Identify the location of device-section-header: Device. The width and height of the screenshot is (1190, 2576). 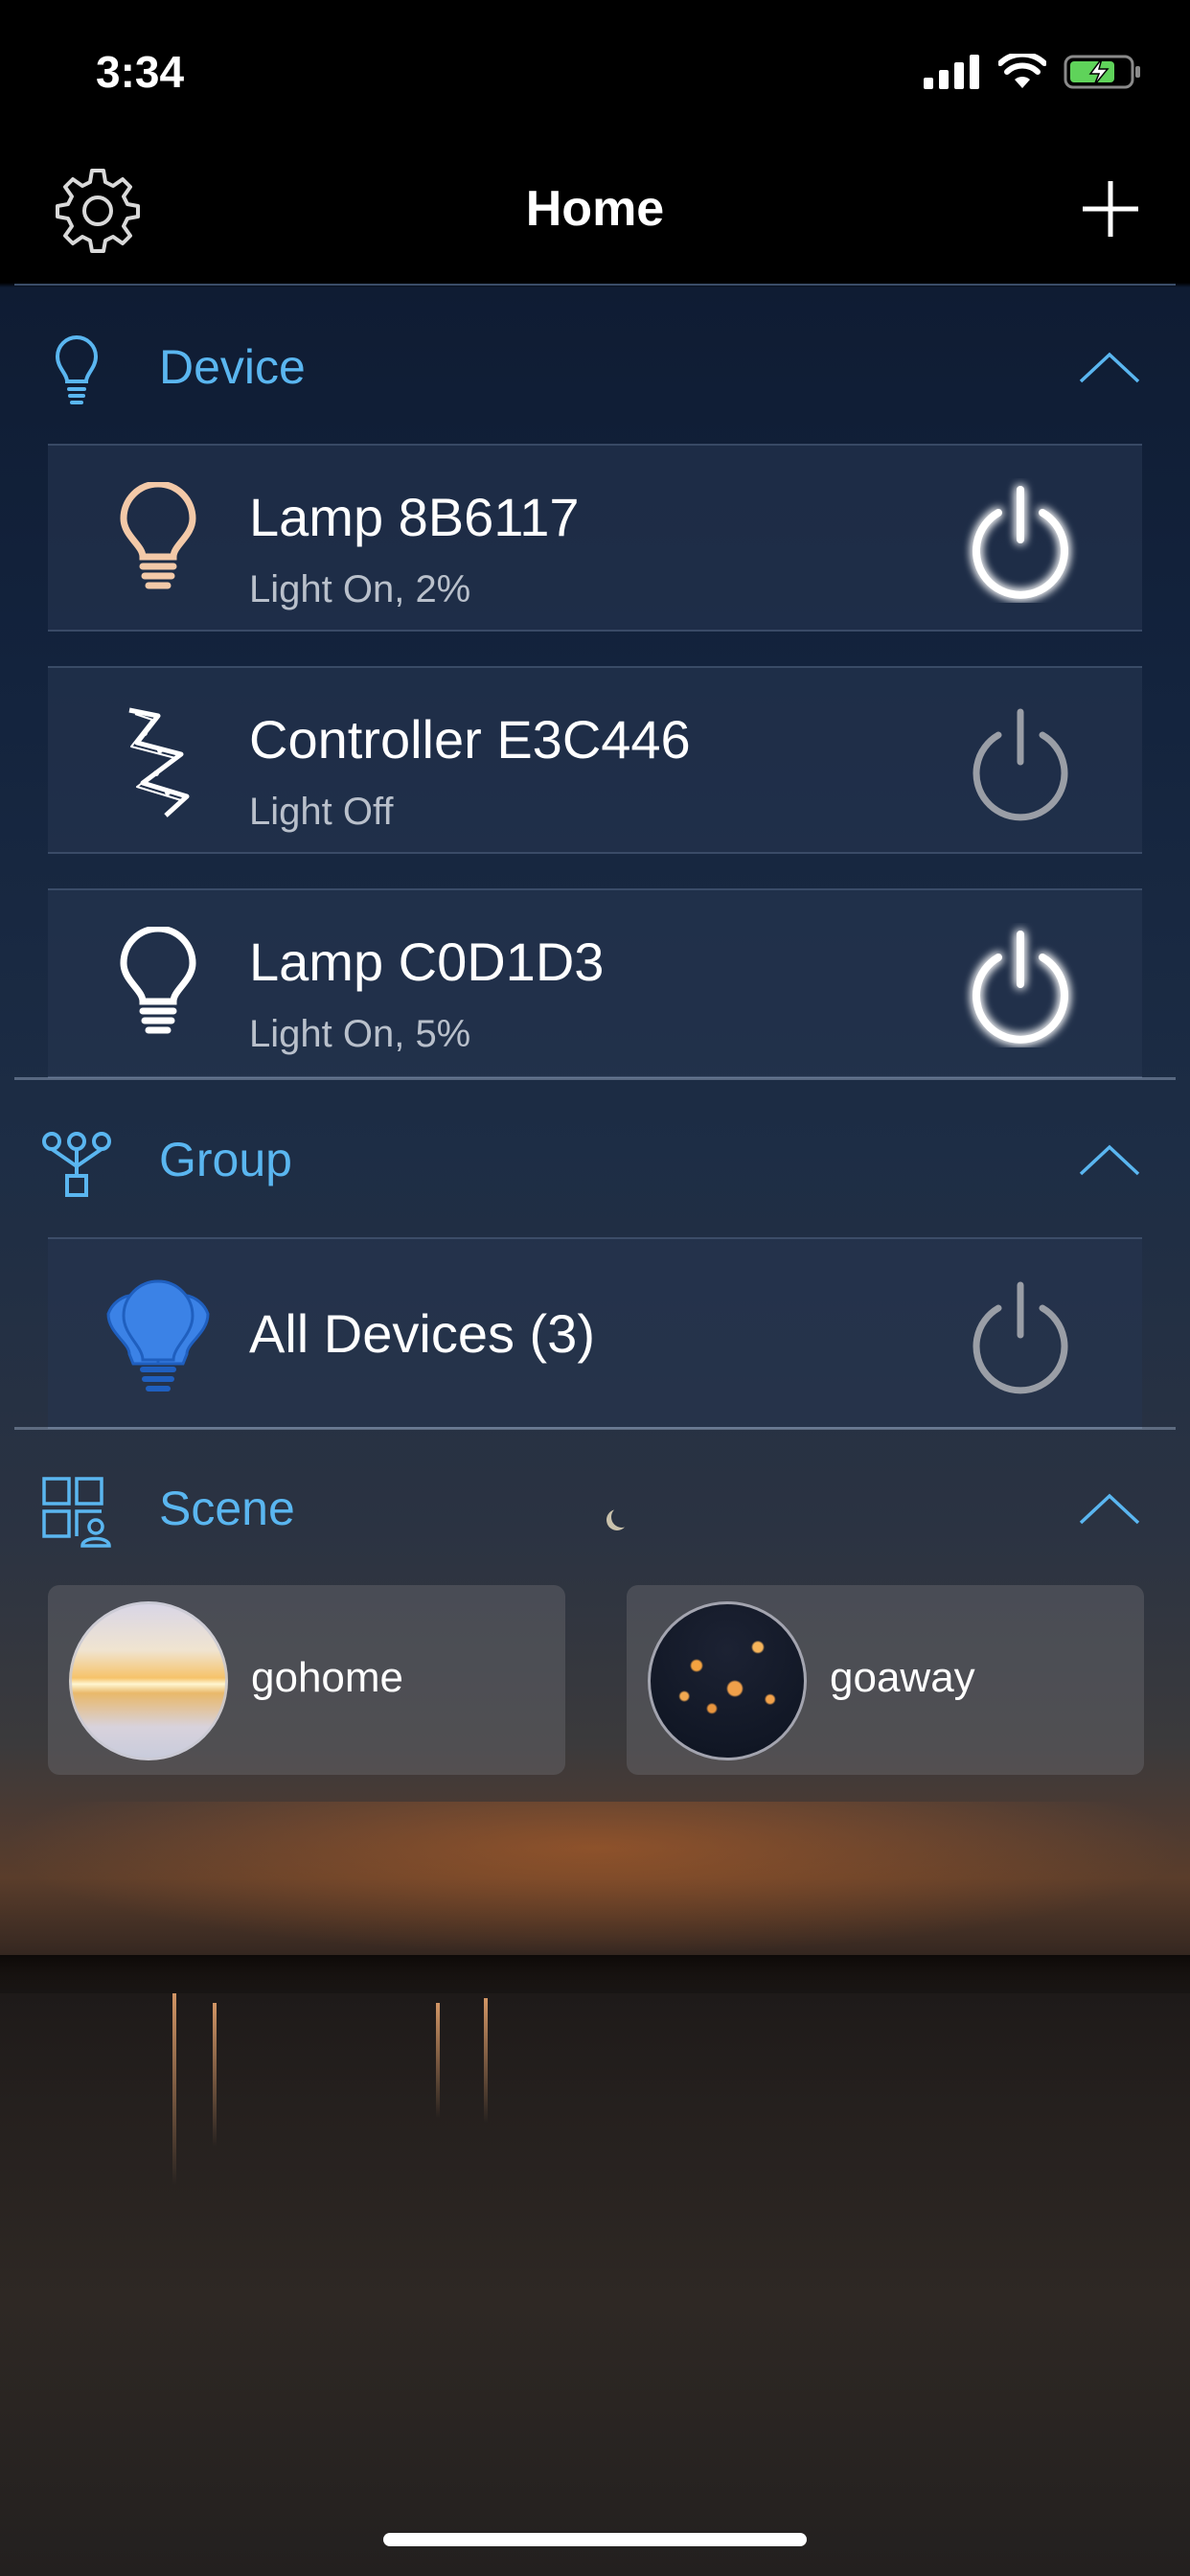
(595, 365).